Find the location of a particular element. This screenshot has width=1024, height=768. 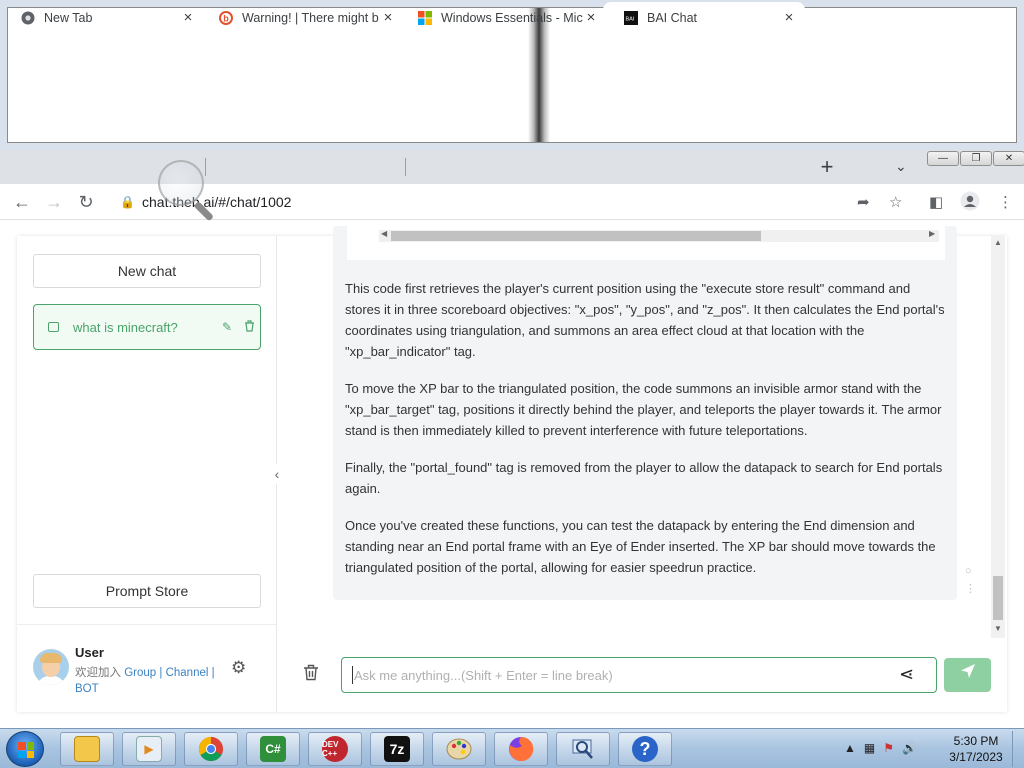

minimize-button: — is located at coordinates (943, 158).